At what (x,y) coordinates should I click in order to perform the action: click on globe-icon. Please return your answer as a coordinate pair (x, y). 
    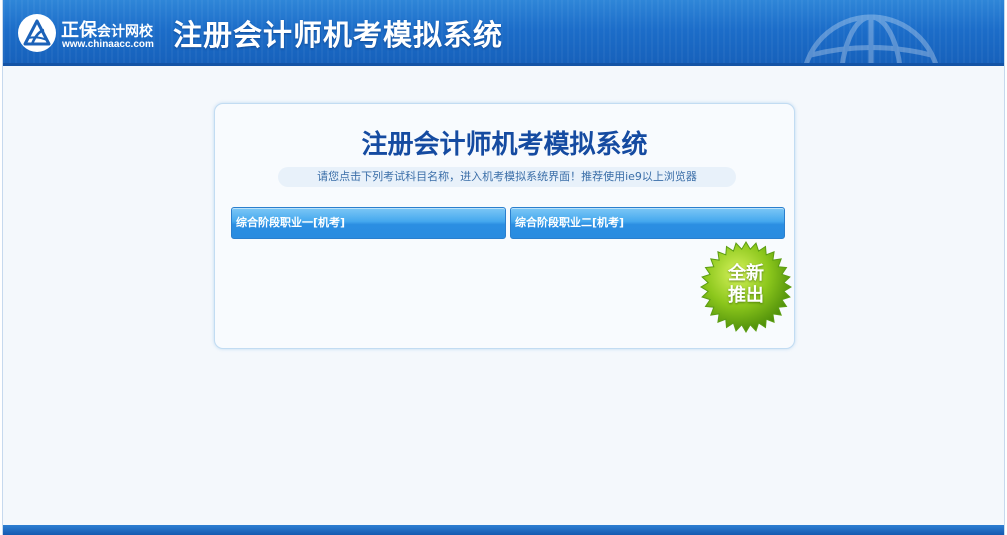
    Looking at the image, I should click on (871, 40).